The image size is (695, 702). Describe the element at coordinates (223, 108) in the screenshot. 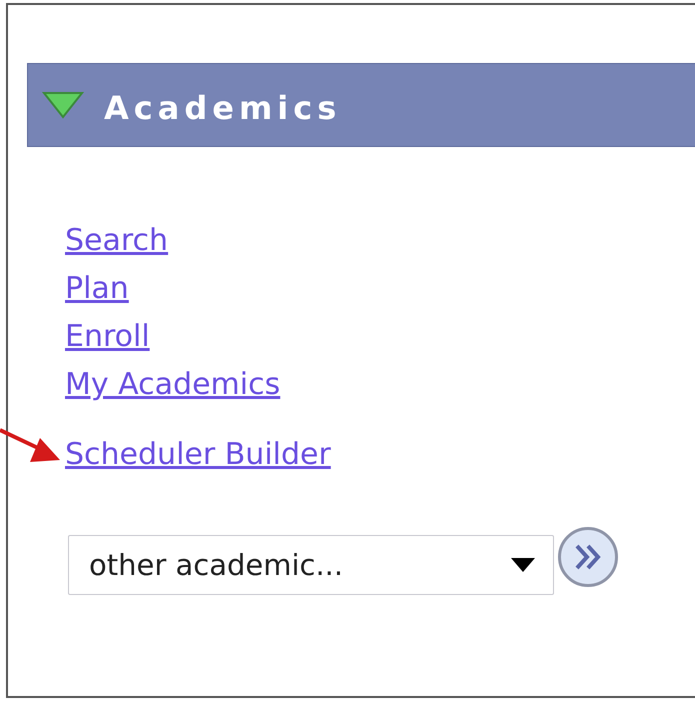

I see `section-title: Academics` at that location.